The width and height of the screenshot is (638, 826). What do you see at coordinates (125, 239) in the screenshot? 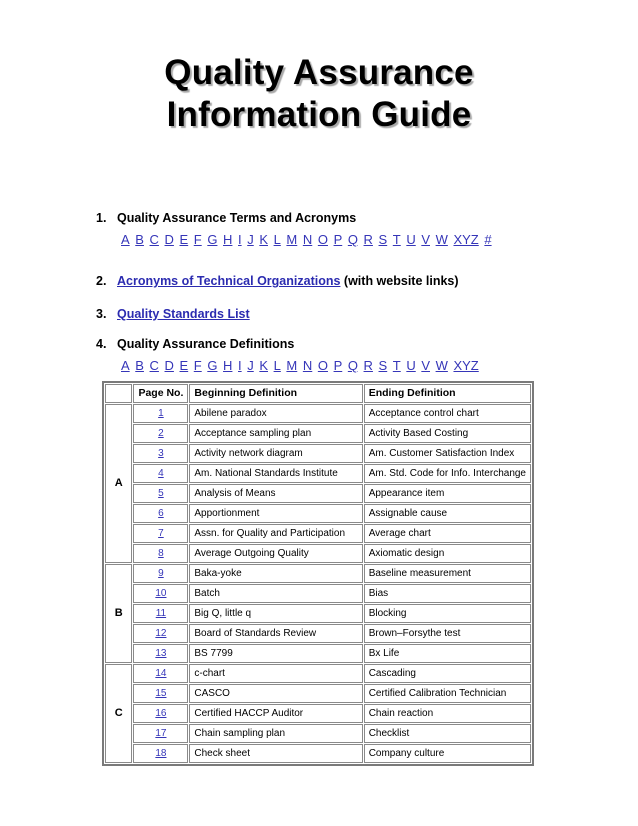
I see `terms-letter-link: A` at bounding box center [125, 239].